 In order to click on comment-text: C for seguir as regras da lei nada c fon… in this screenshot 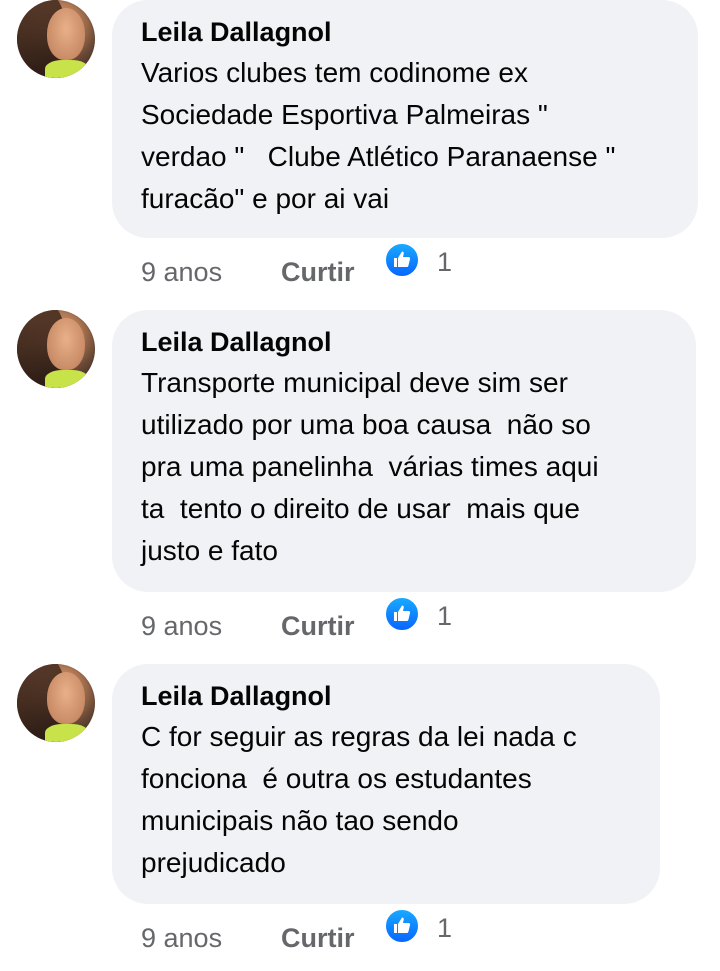, I will do `click(359, 799)`.